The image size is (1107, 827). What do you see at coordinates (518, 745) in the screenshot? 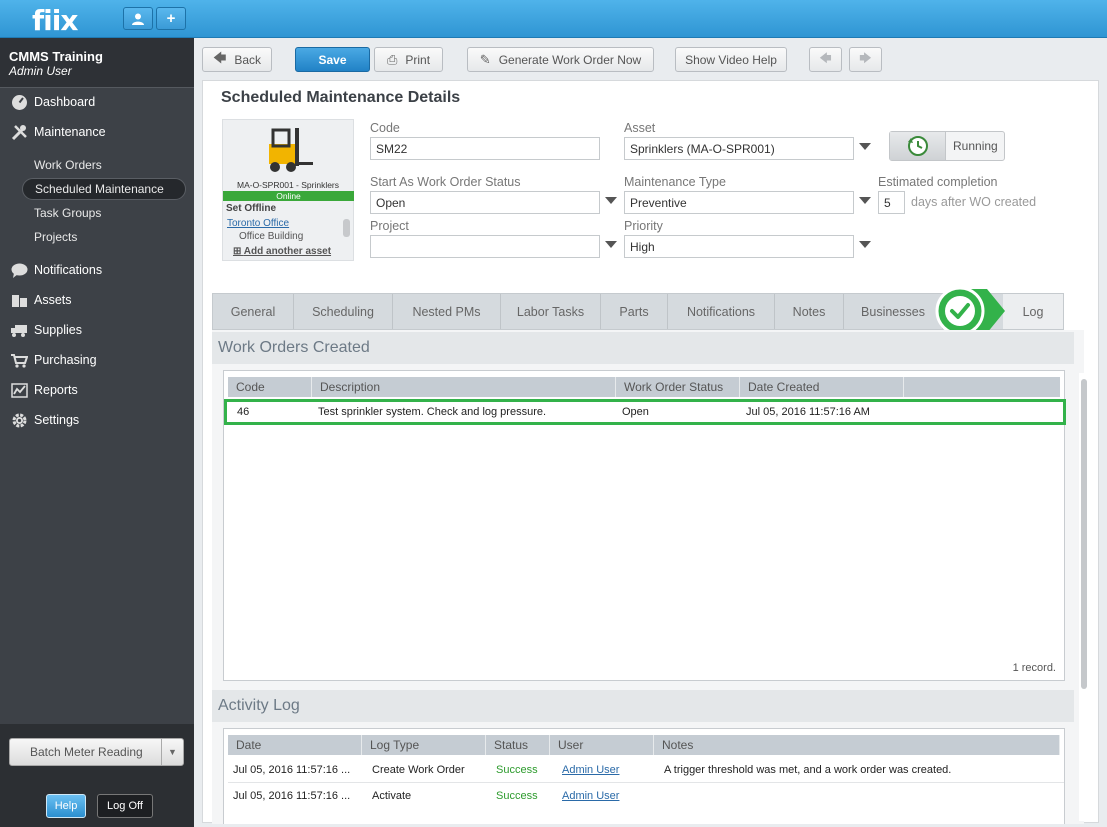
I see `col-status: Status` at bounding box center [518, 745].